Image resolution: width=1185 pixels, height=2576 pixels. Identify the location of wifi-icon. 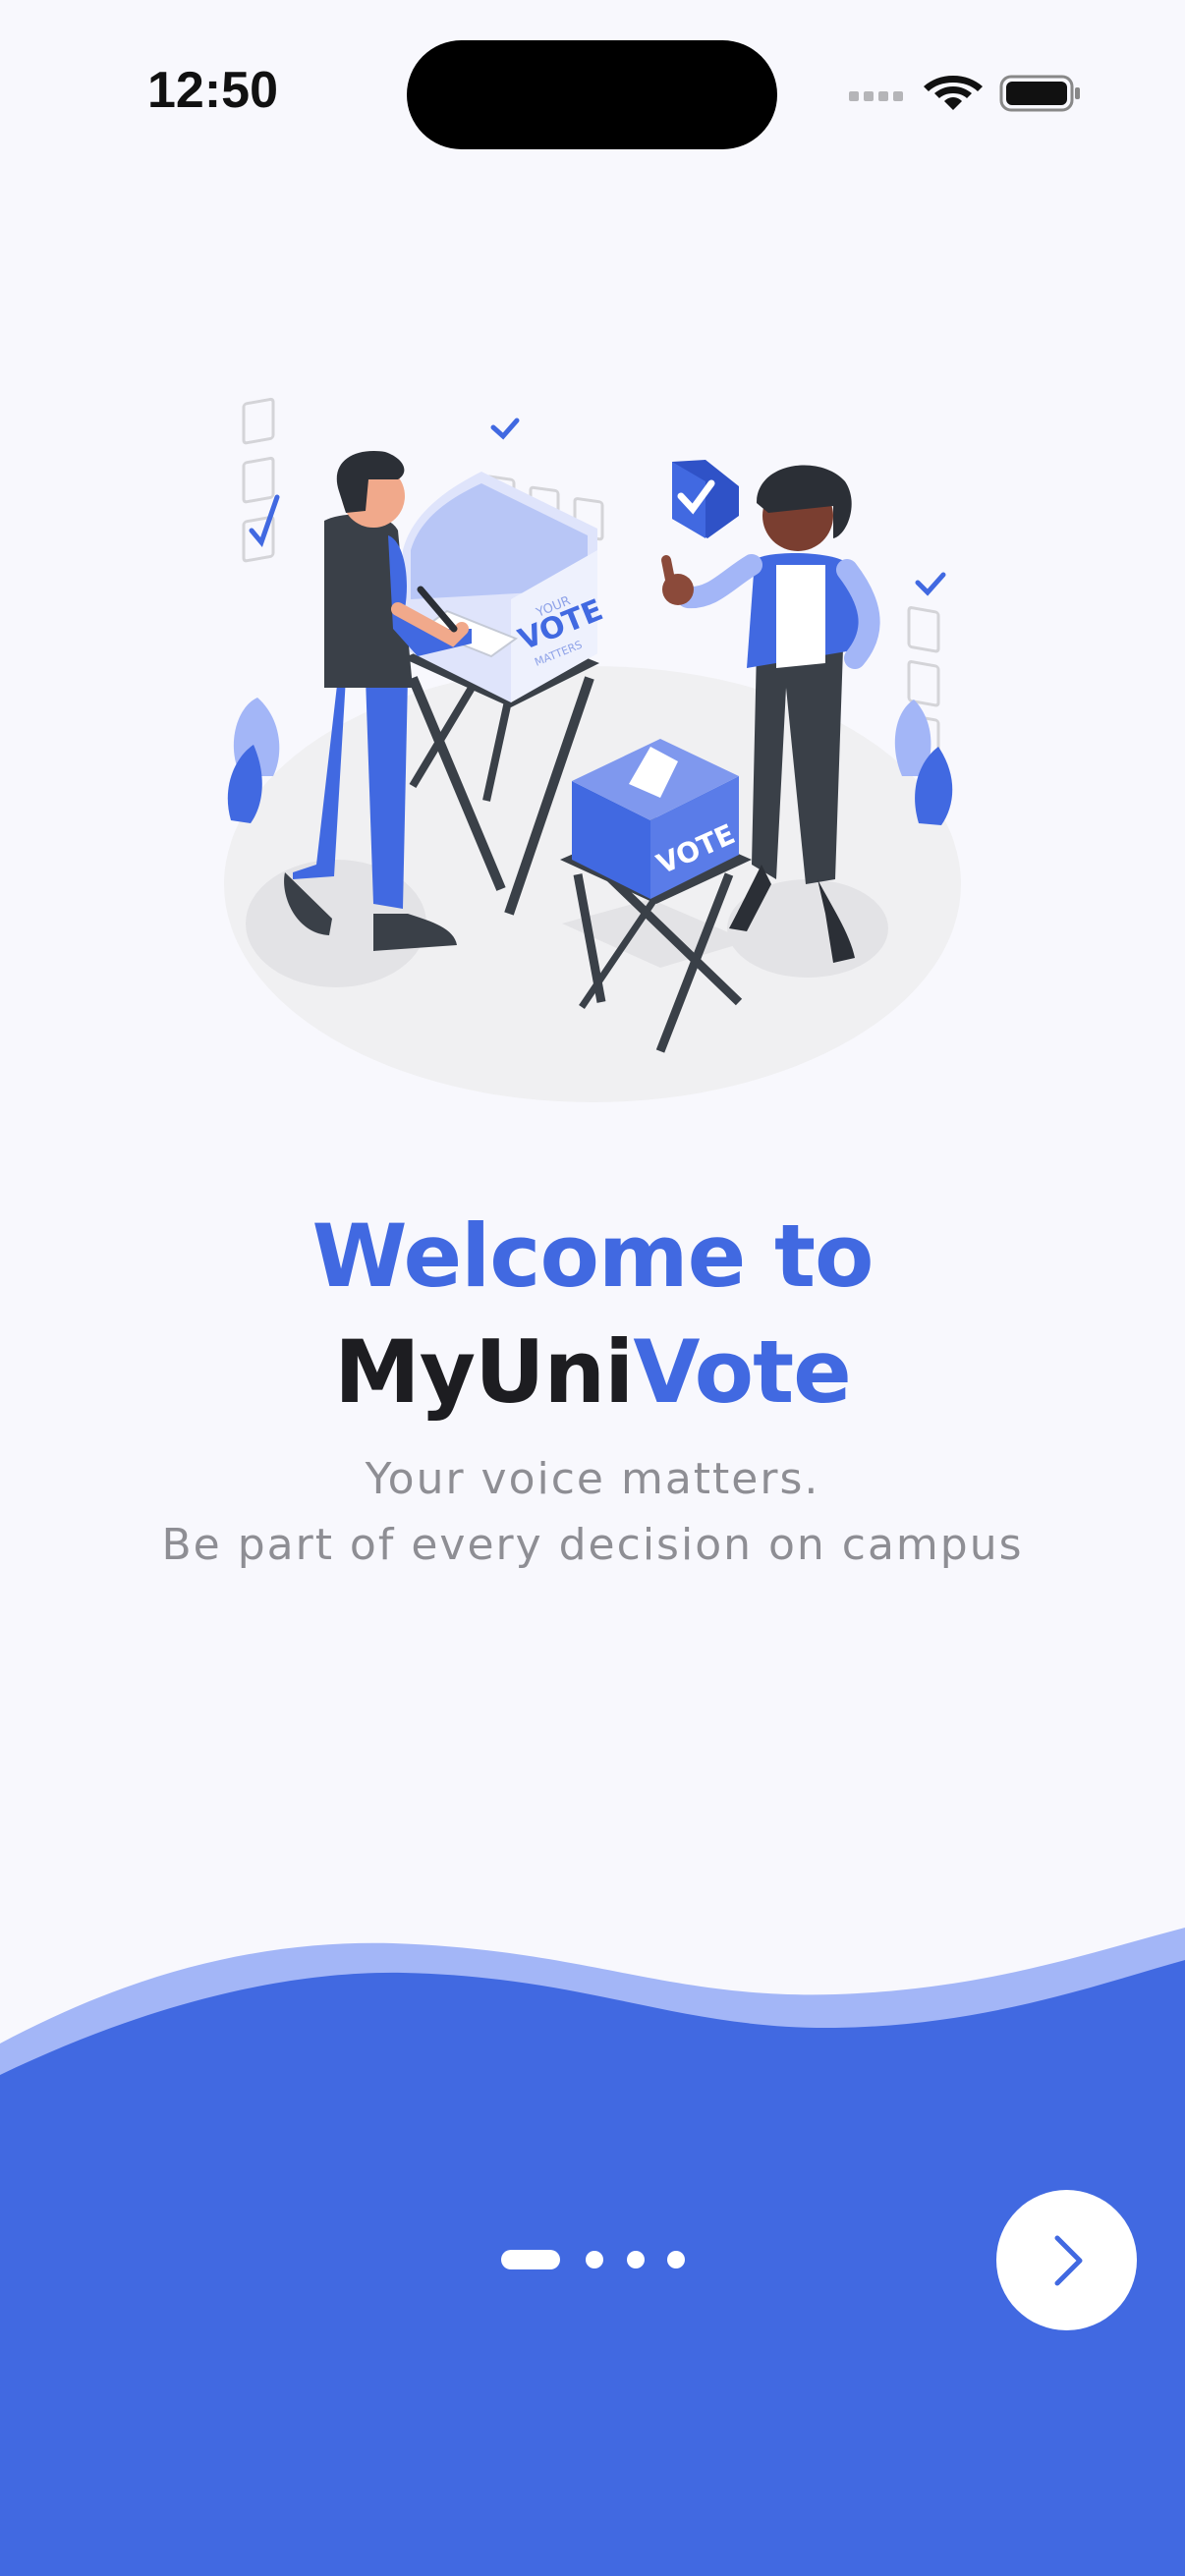
(954, 93).